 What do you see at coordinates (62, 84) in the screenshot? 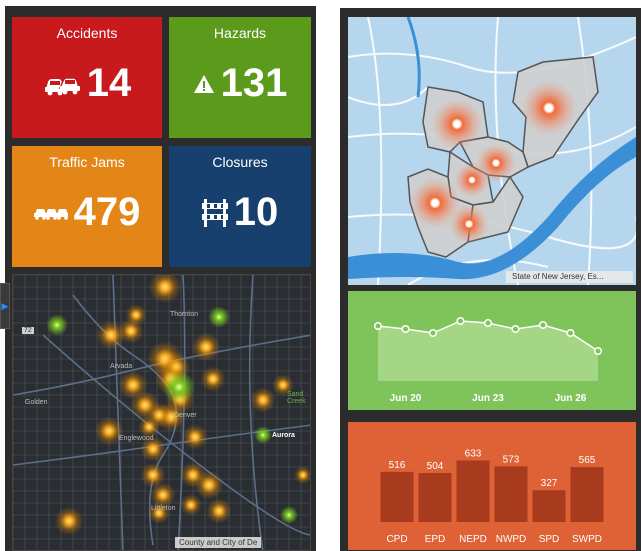
I see `car-crash-icon` at bounding box center [62, 84].